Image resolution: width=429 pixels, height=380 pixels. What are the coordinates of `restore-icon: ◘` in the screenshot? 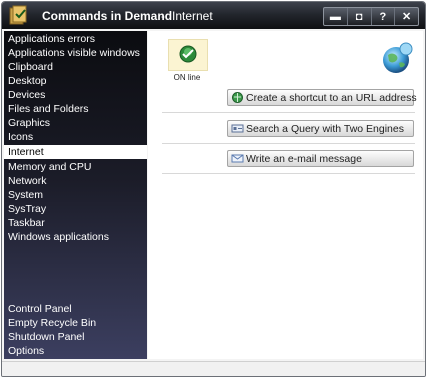 It's located at (359, 16).